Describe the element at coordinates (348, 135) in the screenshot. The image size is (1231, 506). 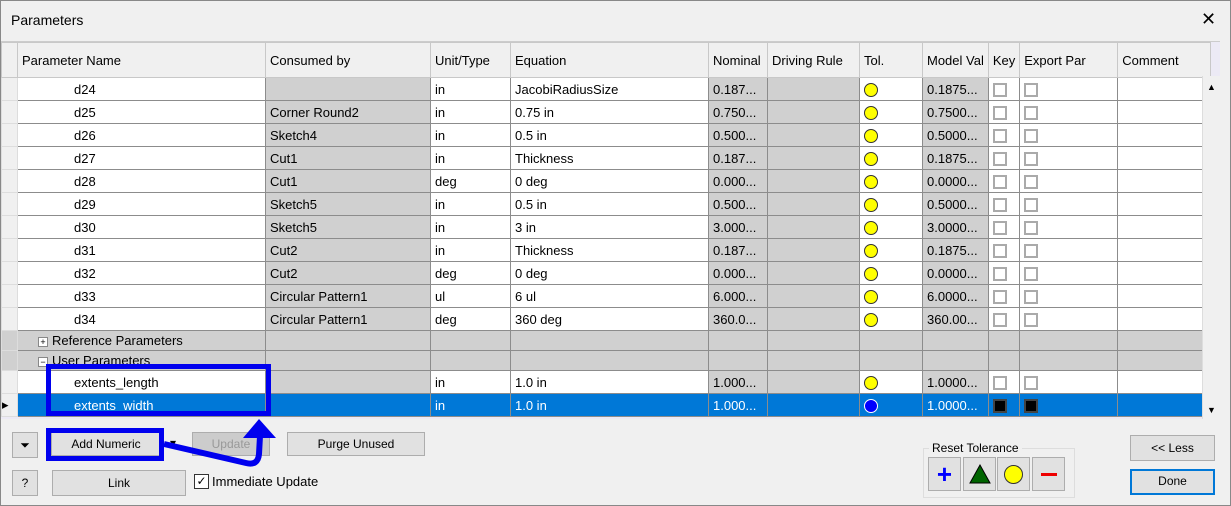
I see `consumed-by-cell: Sketch4` at that location.